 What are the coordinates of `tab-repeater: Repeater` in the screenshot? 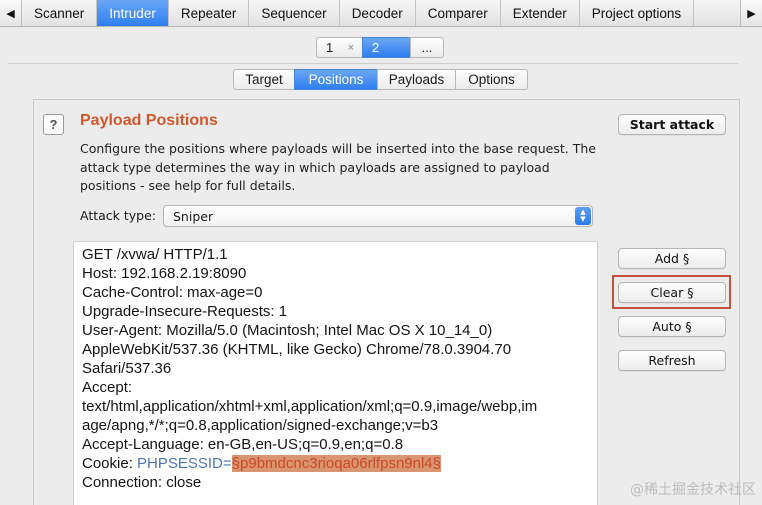 It's located at (209, 13).